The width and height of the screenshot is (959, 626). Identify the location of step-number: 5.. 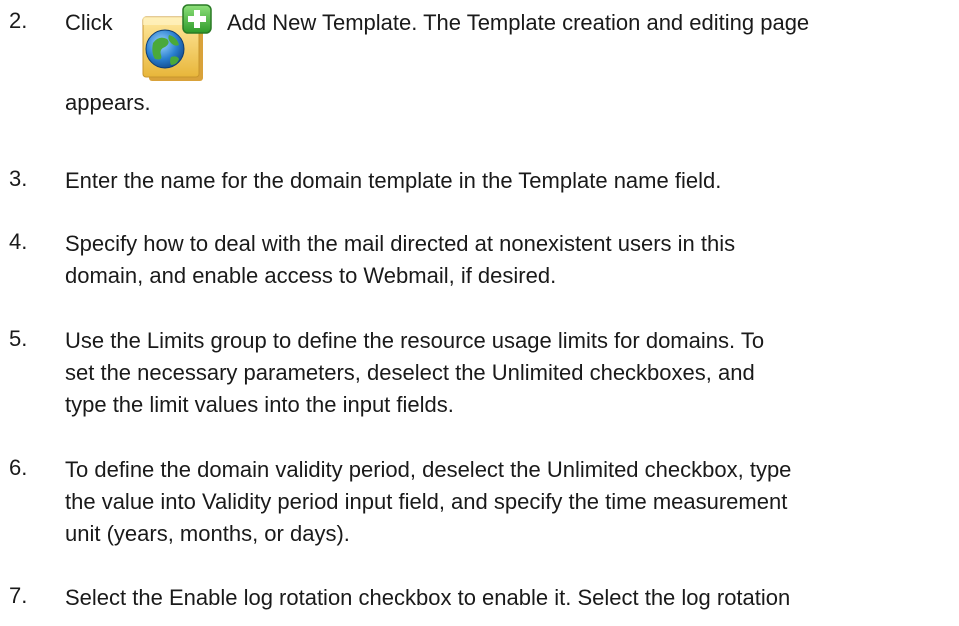
(18, 338).